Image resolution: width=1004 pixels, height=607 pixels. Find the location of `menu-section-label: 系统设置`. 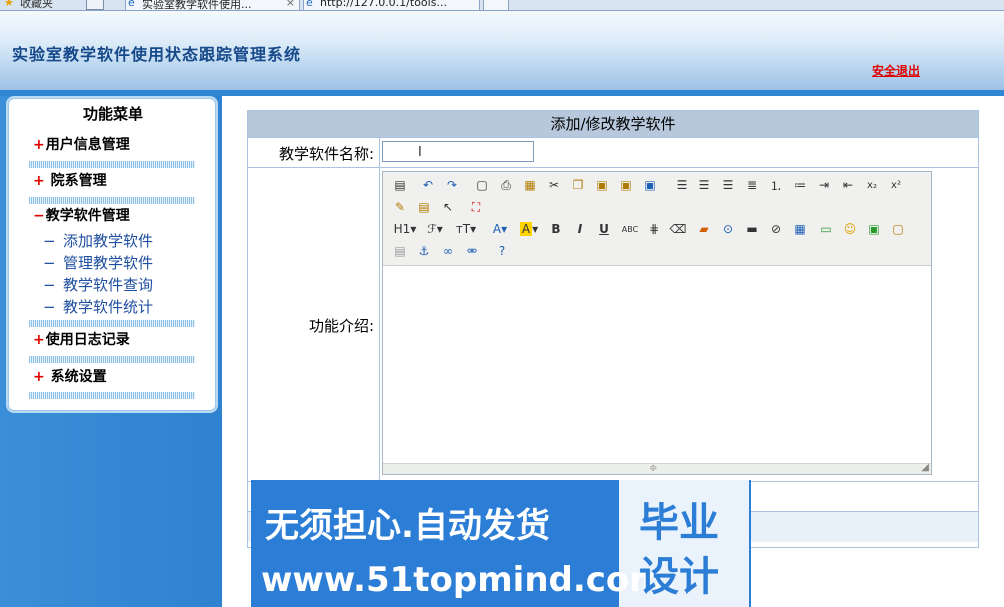

menu-section-label: 系统设置 is located at coordinates (78, 377).